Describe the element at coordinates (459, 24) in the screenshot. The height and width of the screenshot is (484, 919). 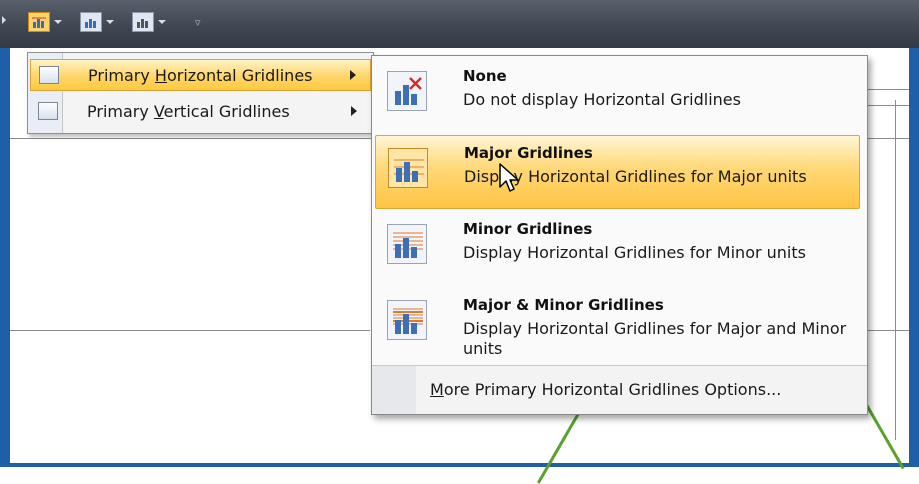
I see `ribbon-toolbar: ▿` at that location.